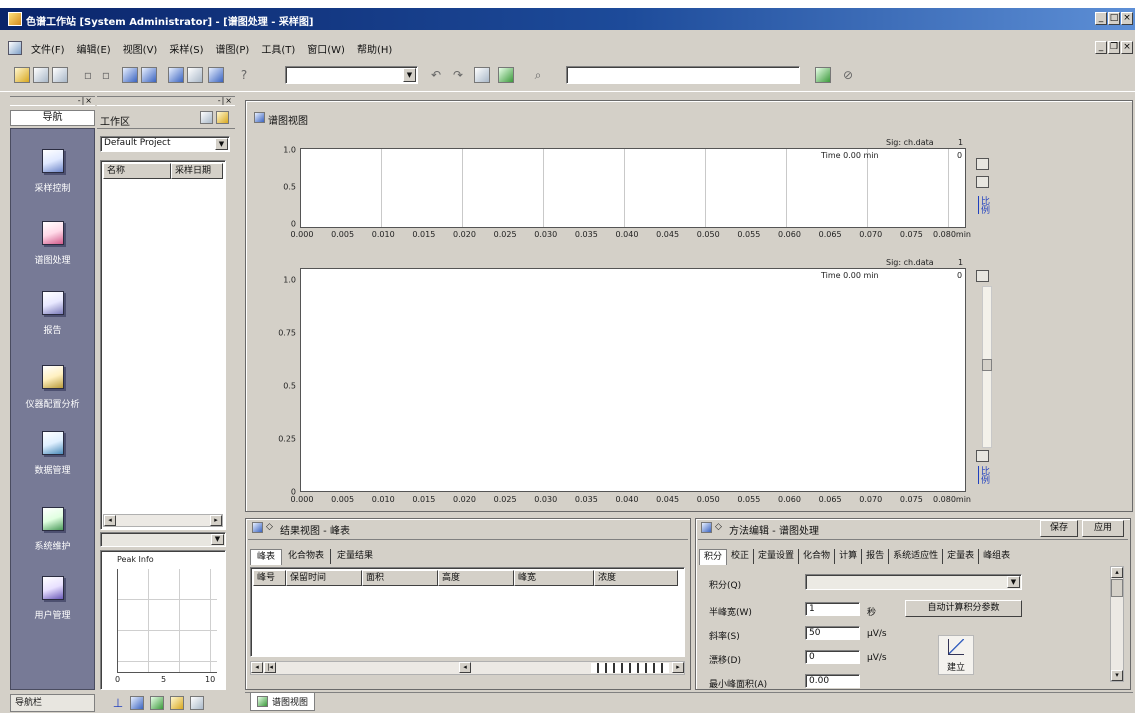  I want to click on min-area-input: 0.00, so click(832, 681).